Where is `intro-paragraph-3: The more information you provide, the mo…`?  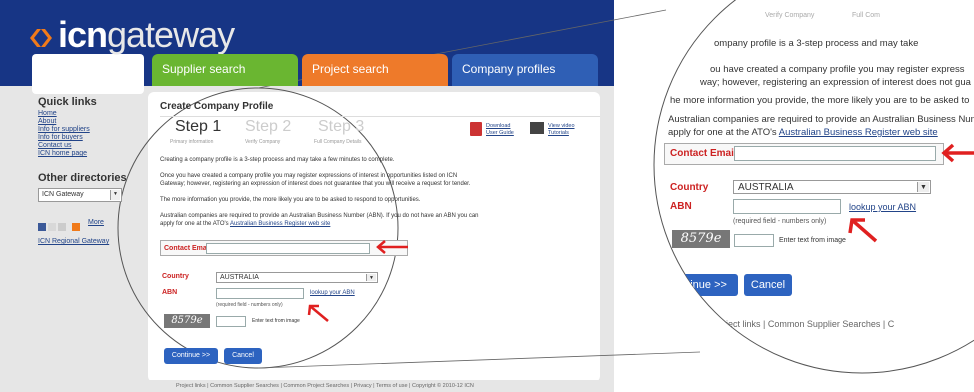 intro-paragraph-3: The more information you provide, the mo… is located at coordinates (290, 200).